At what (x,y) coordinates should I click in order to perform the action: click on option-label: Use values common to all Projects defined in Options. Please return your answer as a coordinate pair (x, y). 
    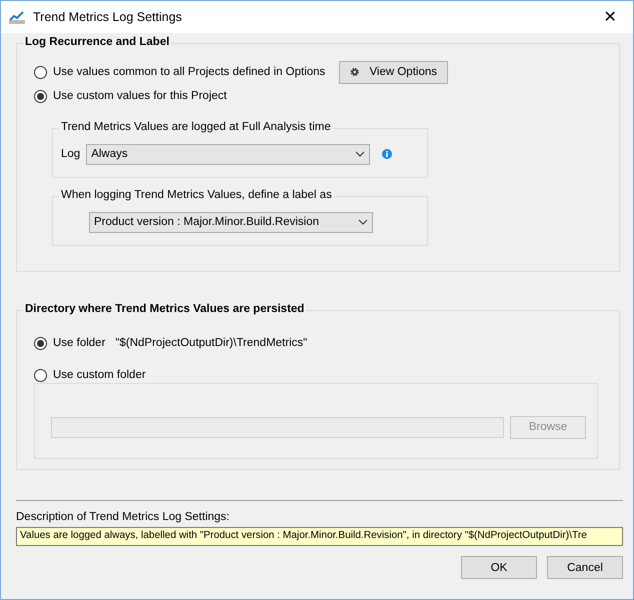
    Looking at the image, I should click on (189, 72).